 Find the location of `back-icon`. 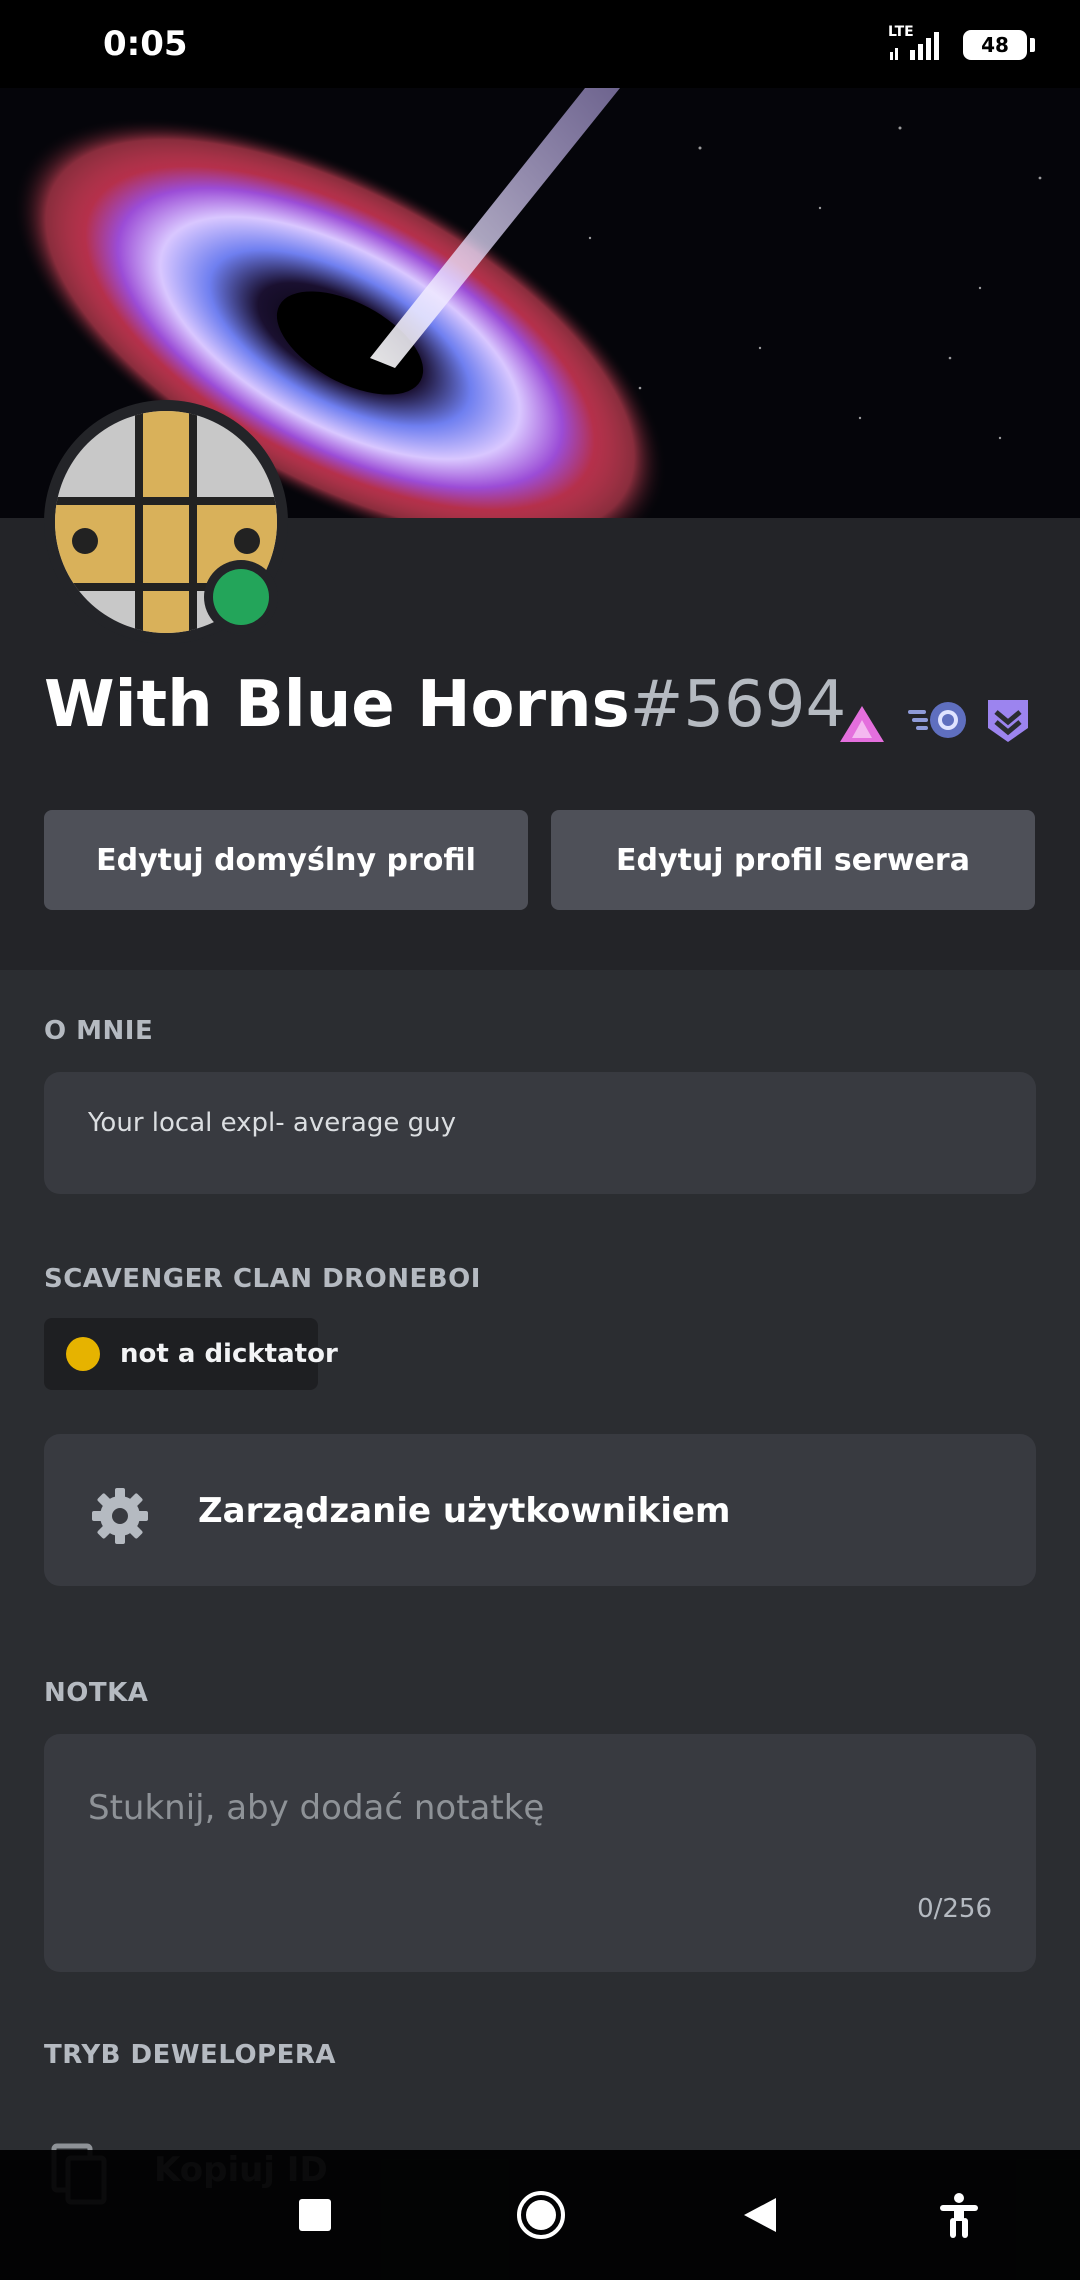

back-icon is located at coordinates (760, 2215).